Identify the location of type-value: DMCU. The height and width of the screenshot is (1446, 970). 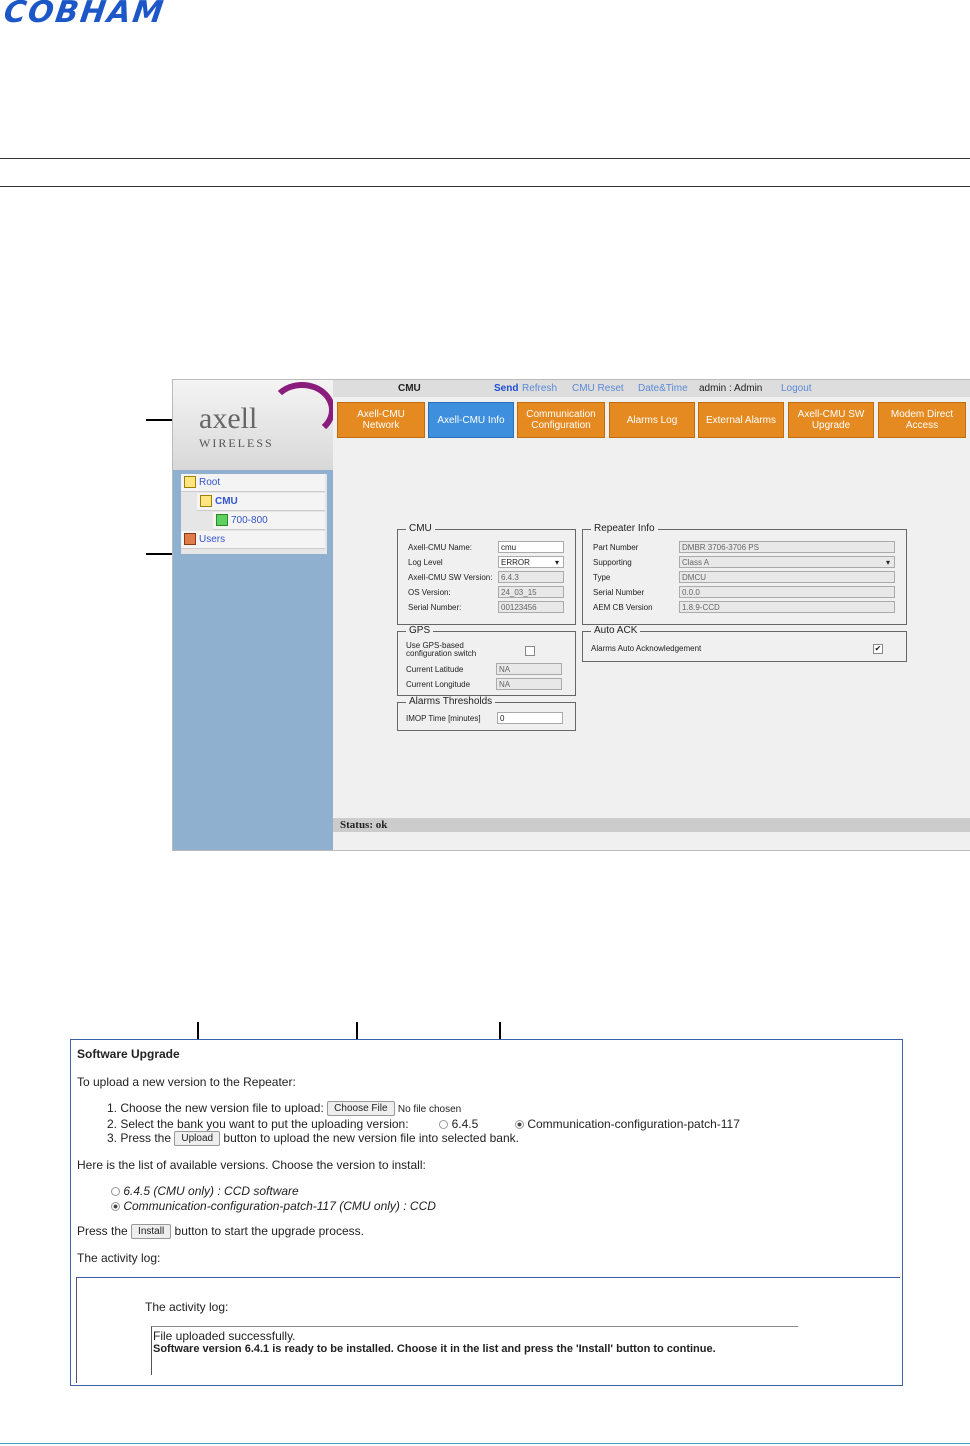
(787, 577).